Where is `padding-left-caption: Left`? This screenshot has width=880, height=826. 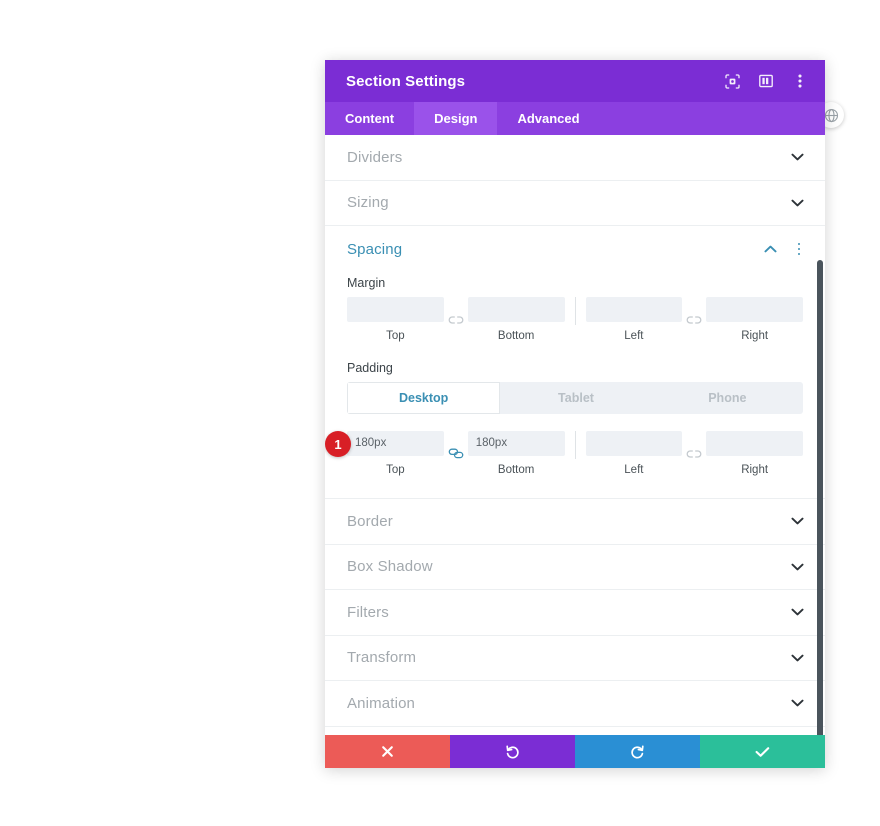
padding-left-caption: Left is located at coordinates (634, 470).